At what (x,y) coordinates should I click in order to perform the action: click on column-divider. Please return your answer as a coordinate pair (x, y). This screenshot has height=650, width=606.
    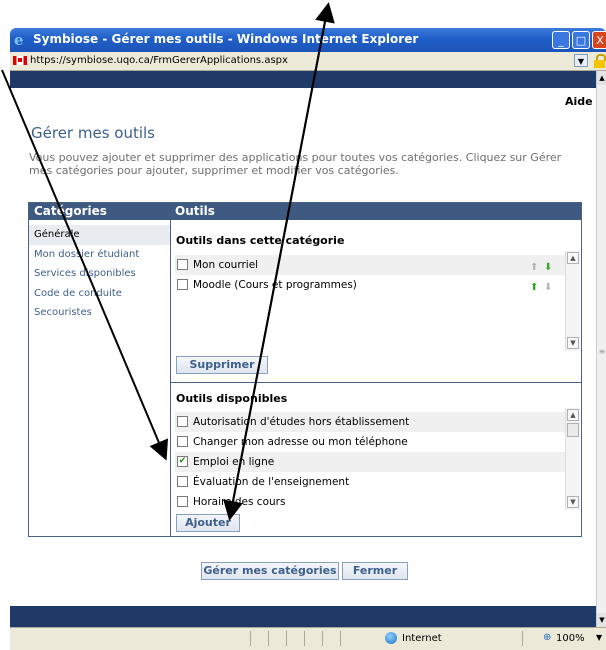
    Looking at the image, I should click on (170, 378).